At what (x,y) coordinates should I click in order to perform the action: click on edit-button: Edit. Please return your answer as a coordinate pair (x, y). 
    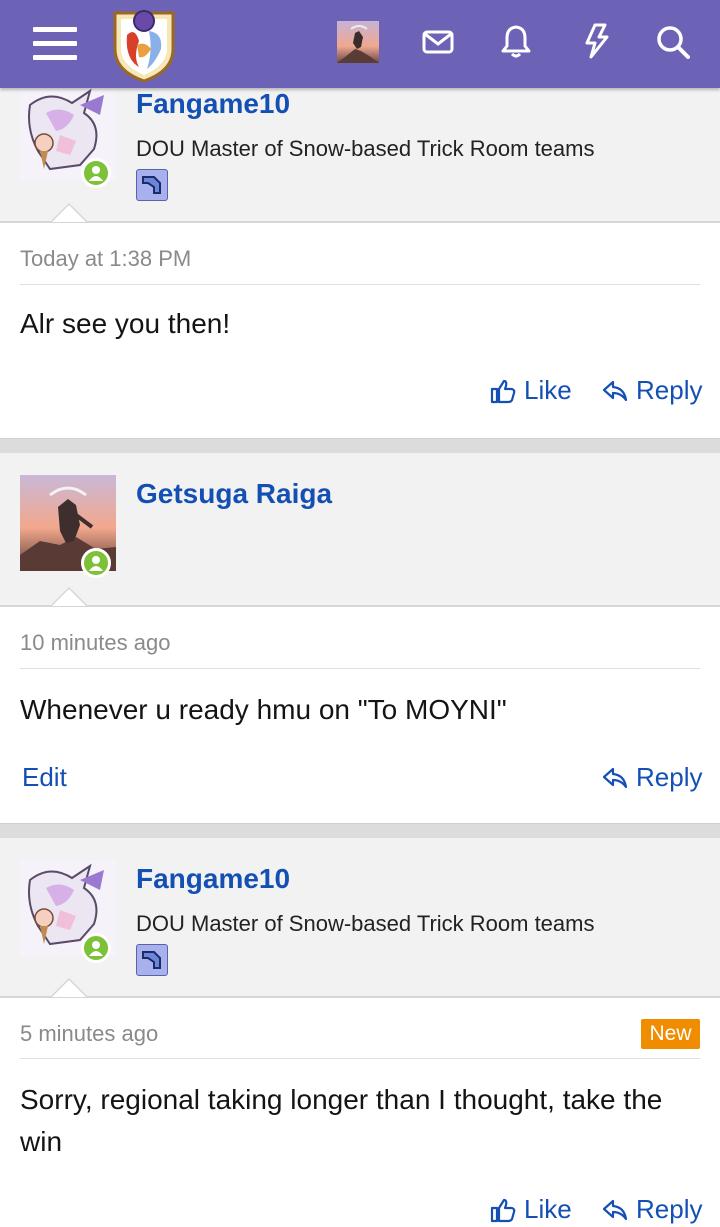
    Looking at the image, I should click on (44, 777).